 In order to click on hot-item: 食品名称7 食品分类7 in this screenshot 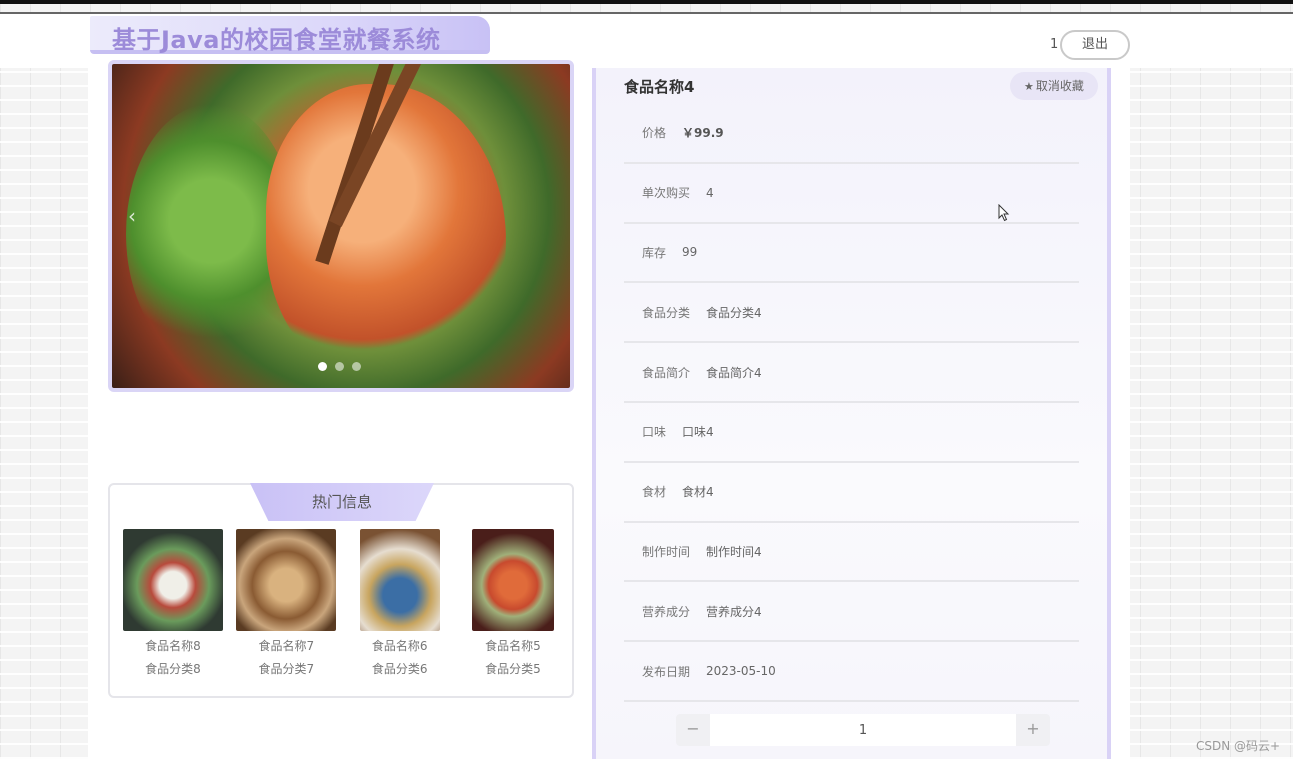, I will do `click(286, 603)`.